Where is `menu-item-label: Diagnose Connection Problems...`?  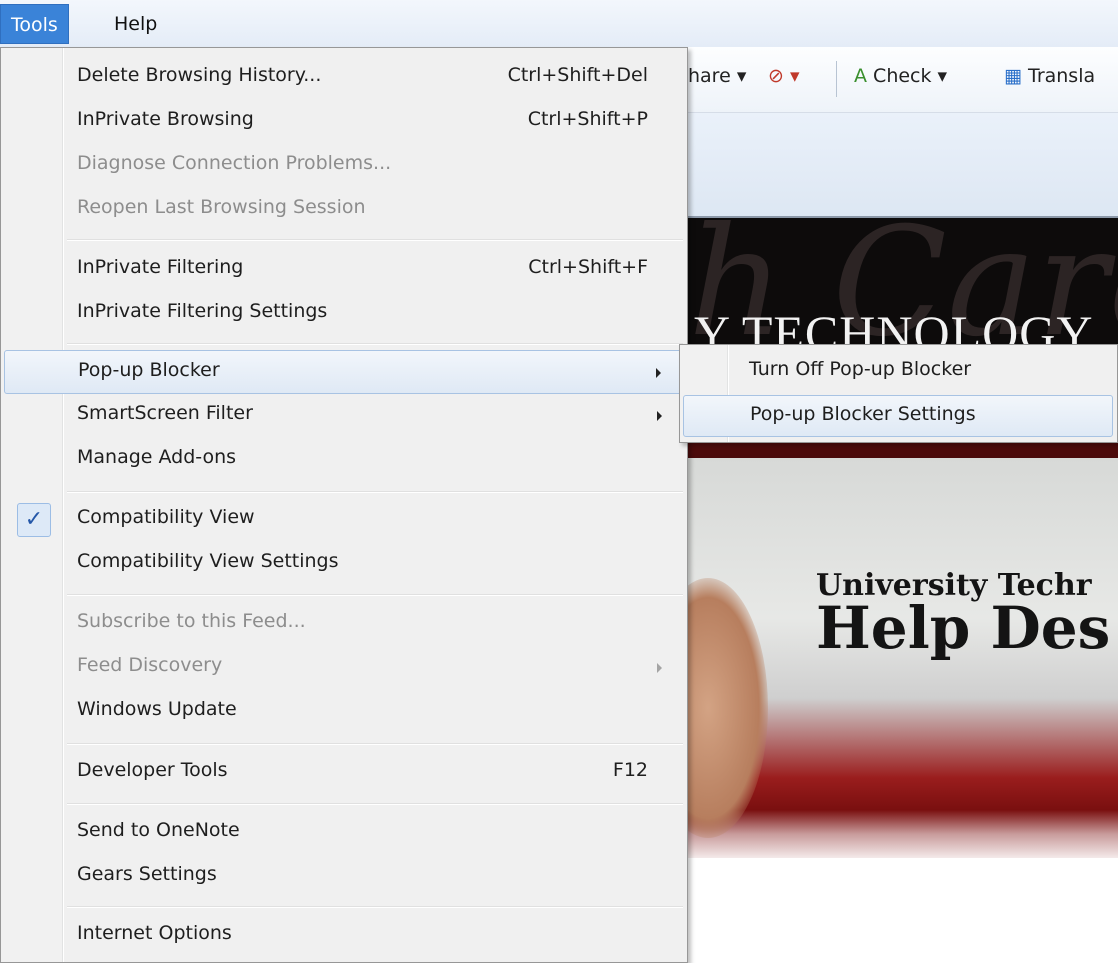
menu-item-label: Diagnose Connection Problems... is located at coordinates (234, 163).